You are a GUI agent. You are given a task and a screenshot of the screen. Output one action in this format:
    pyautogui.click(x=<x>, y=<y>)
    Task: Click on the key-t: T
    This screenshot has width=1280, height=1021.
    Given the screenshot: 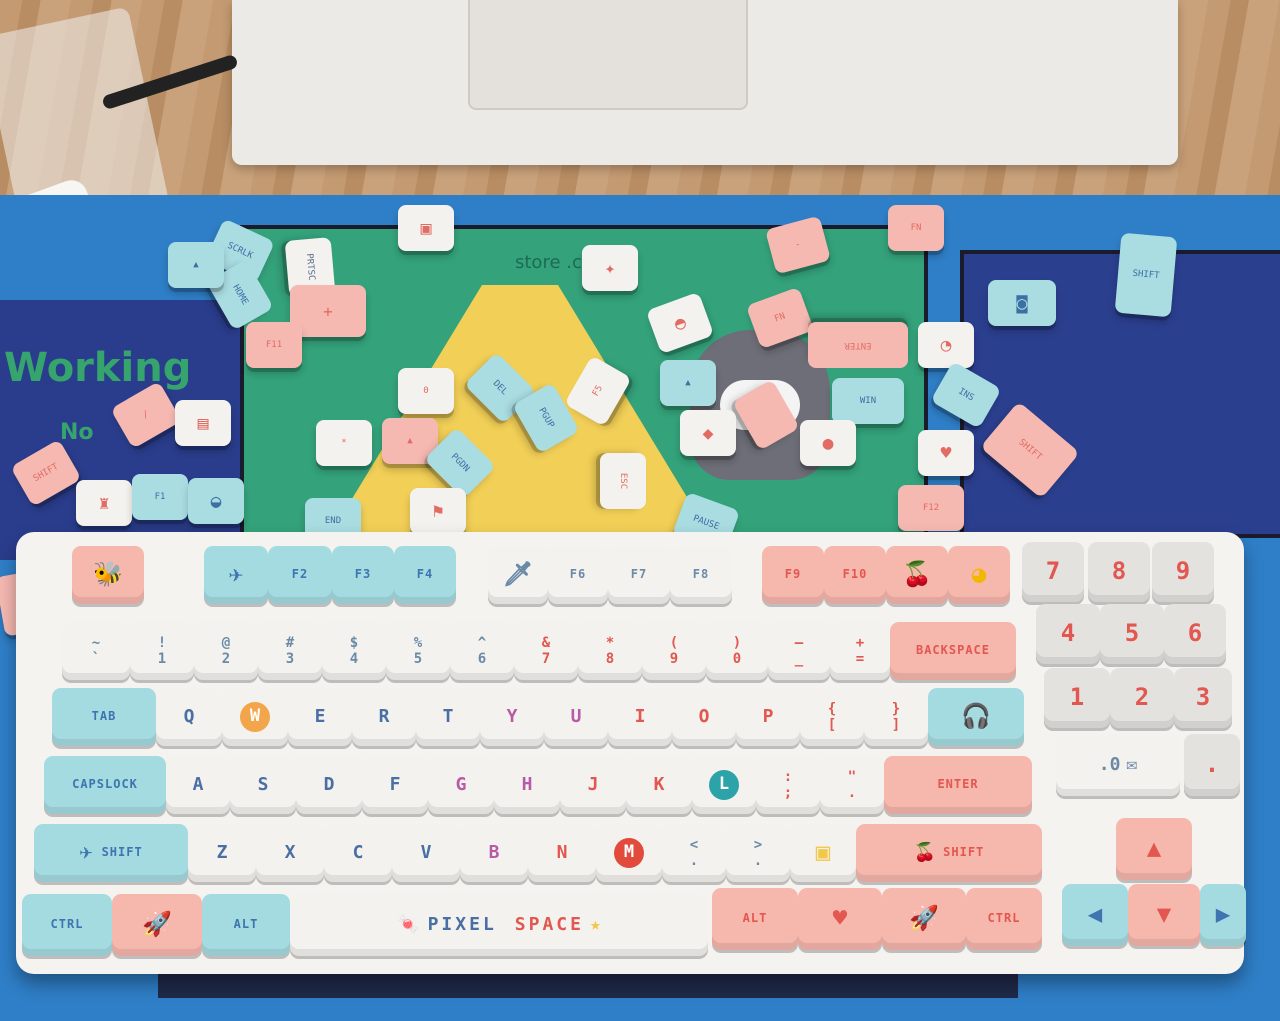 What is the action you would take?
    pyautogui.click(x=448, y=717)
    